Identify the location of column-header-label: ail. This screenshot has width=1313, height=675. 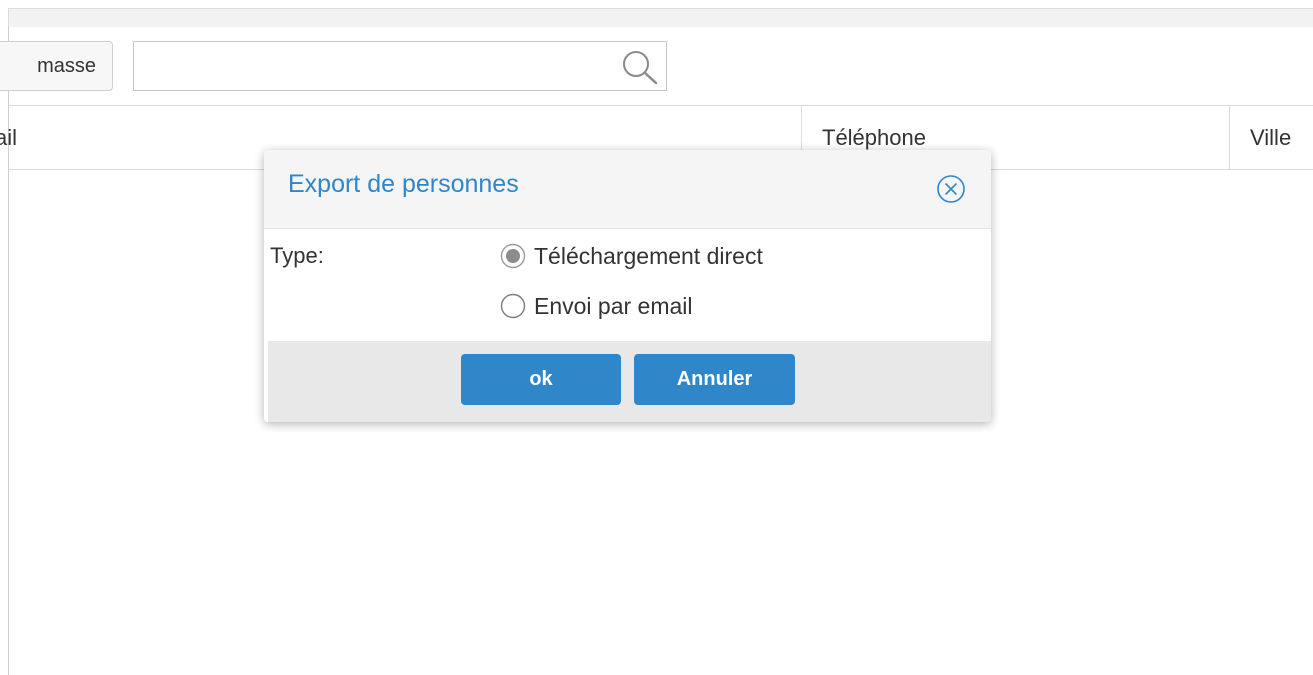
(9, 137).